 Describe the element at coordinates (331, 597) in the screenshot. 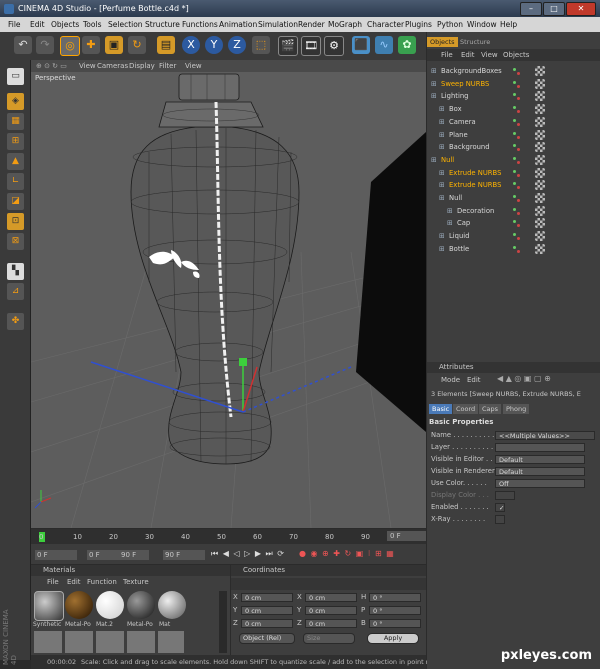

I see `size-x-field: 0 cm` at that location.